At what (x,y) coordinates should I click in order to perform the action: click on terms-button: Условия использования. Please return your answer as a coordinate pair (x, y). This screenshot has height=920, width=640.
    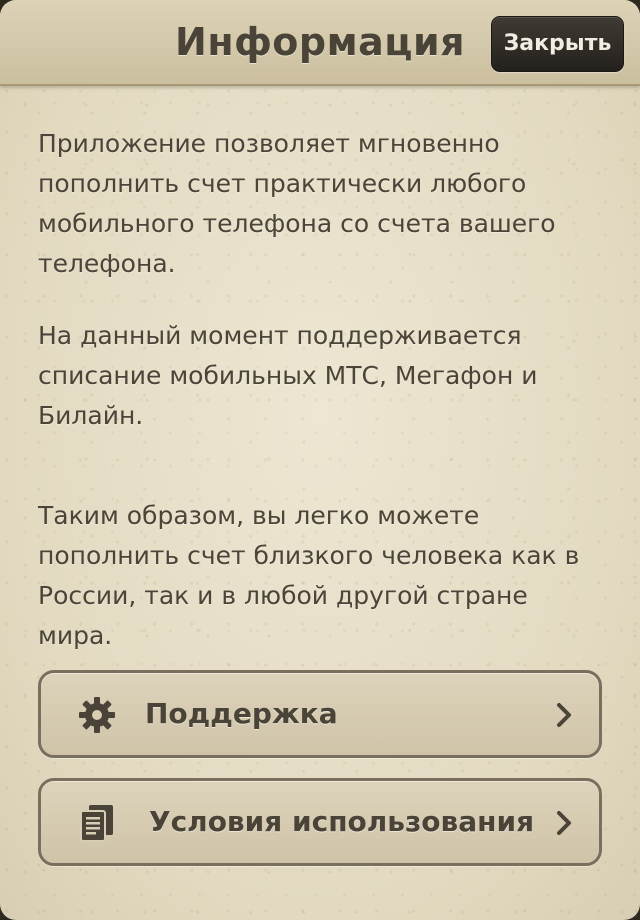
    Looking at the image, I should click on (320, 822).